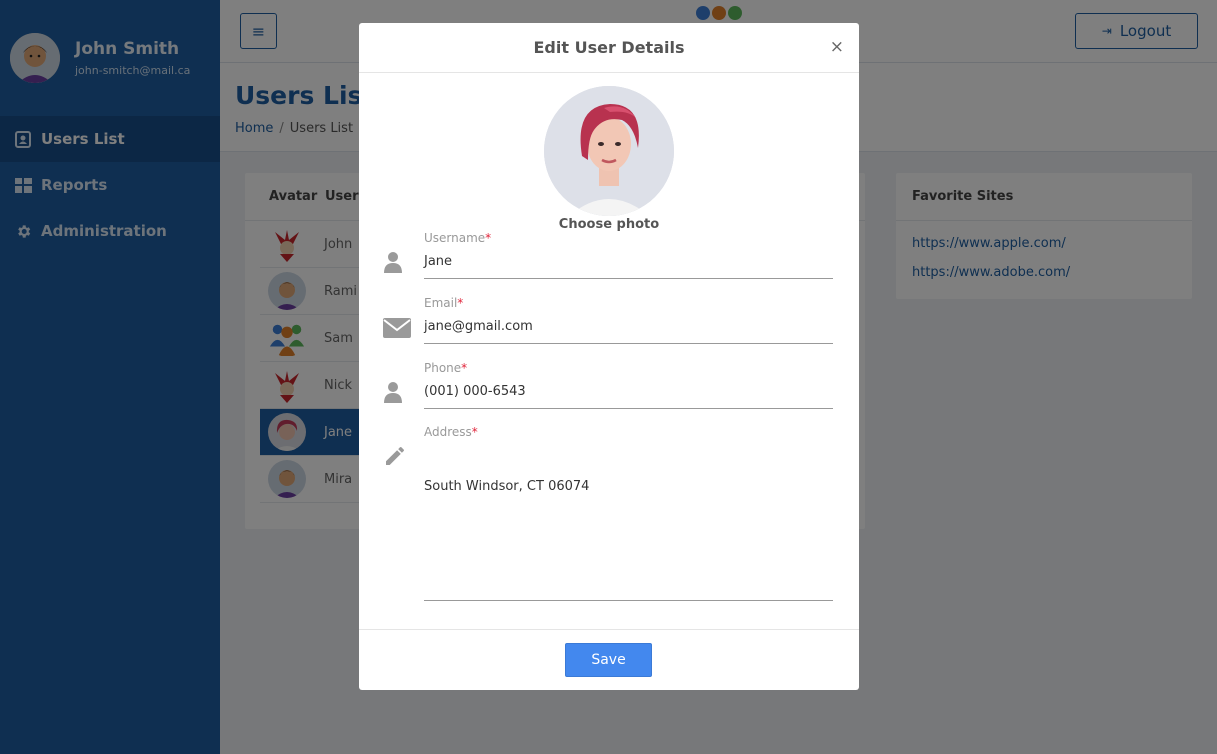 The width and height of the screenshot is (1217, 754). I want to click on username-field: Username* Jane, so click(628, 255).